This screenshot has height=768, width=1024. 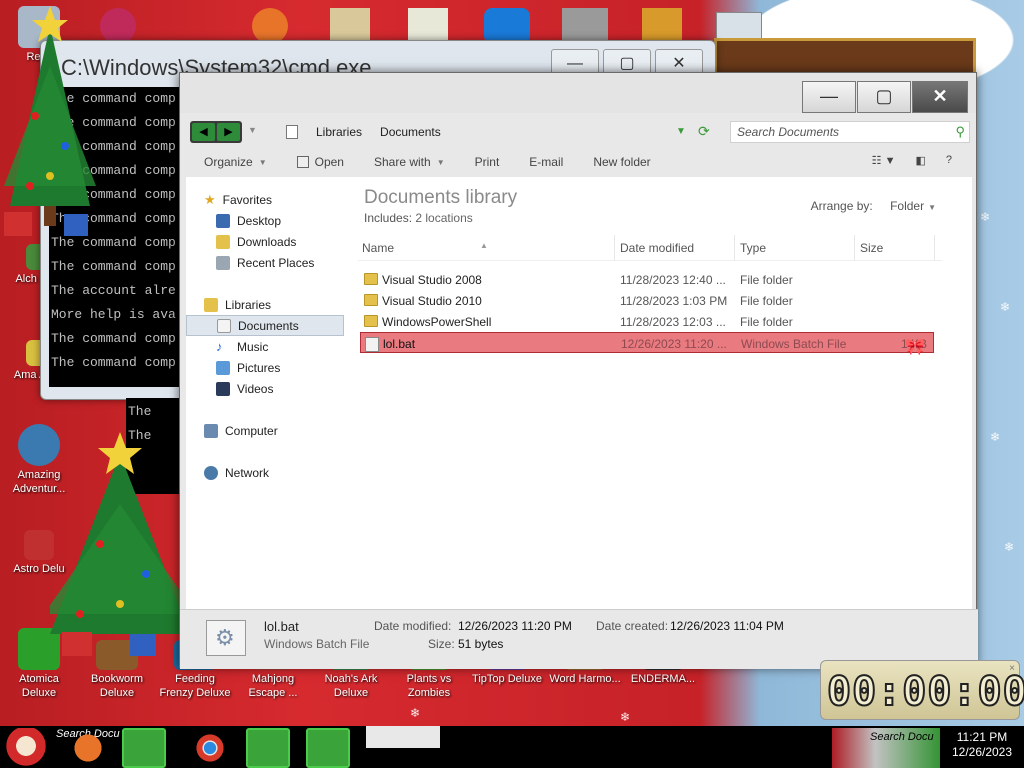 I want to click on nav-label: Pictures, so click(x=259, y=367).